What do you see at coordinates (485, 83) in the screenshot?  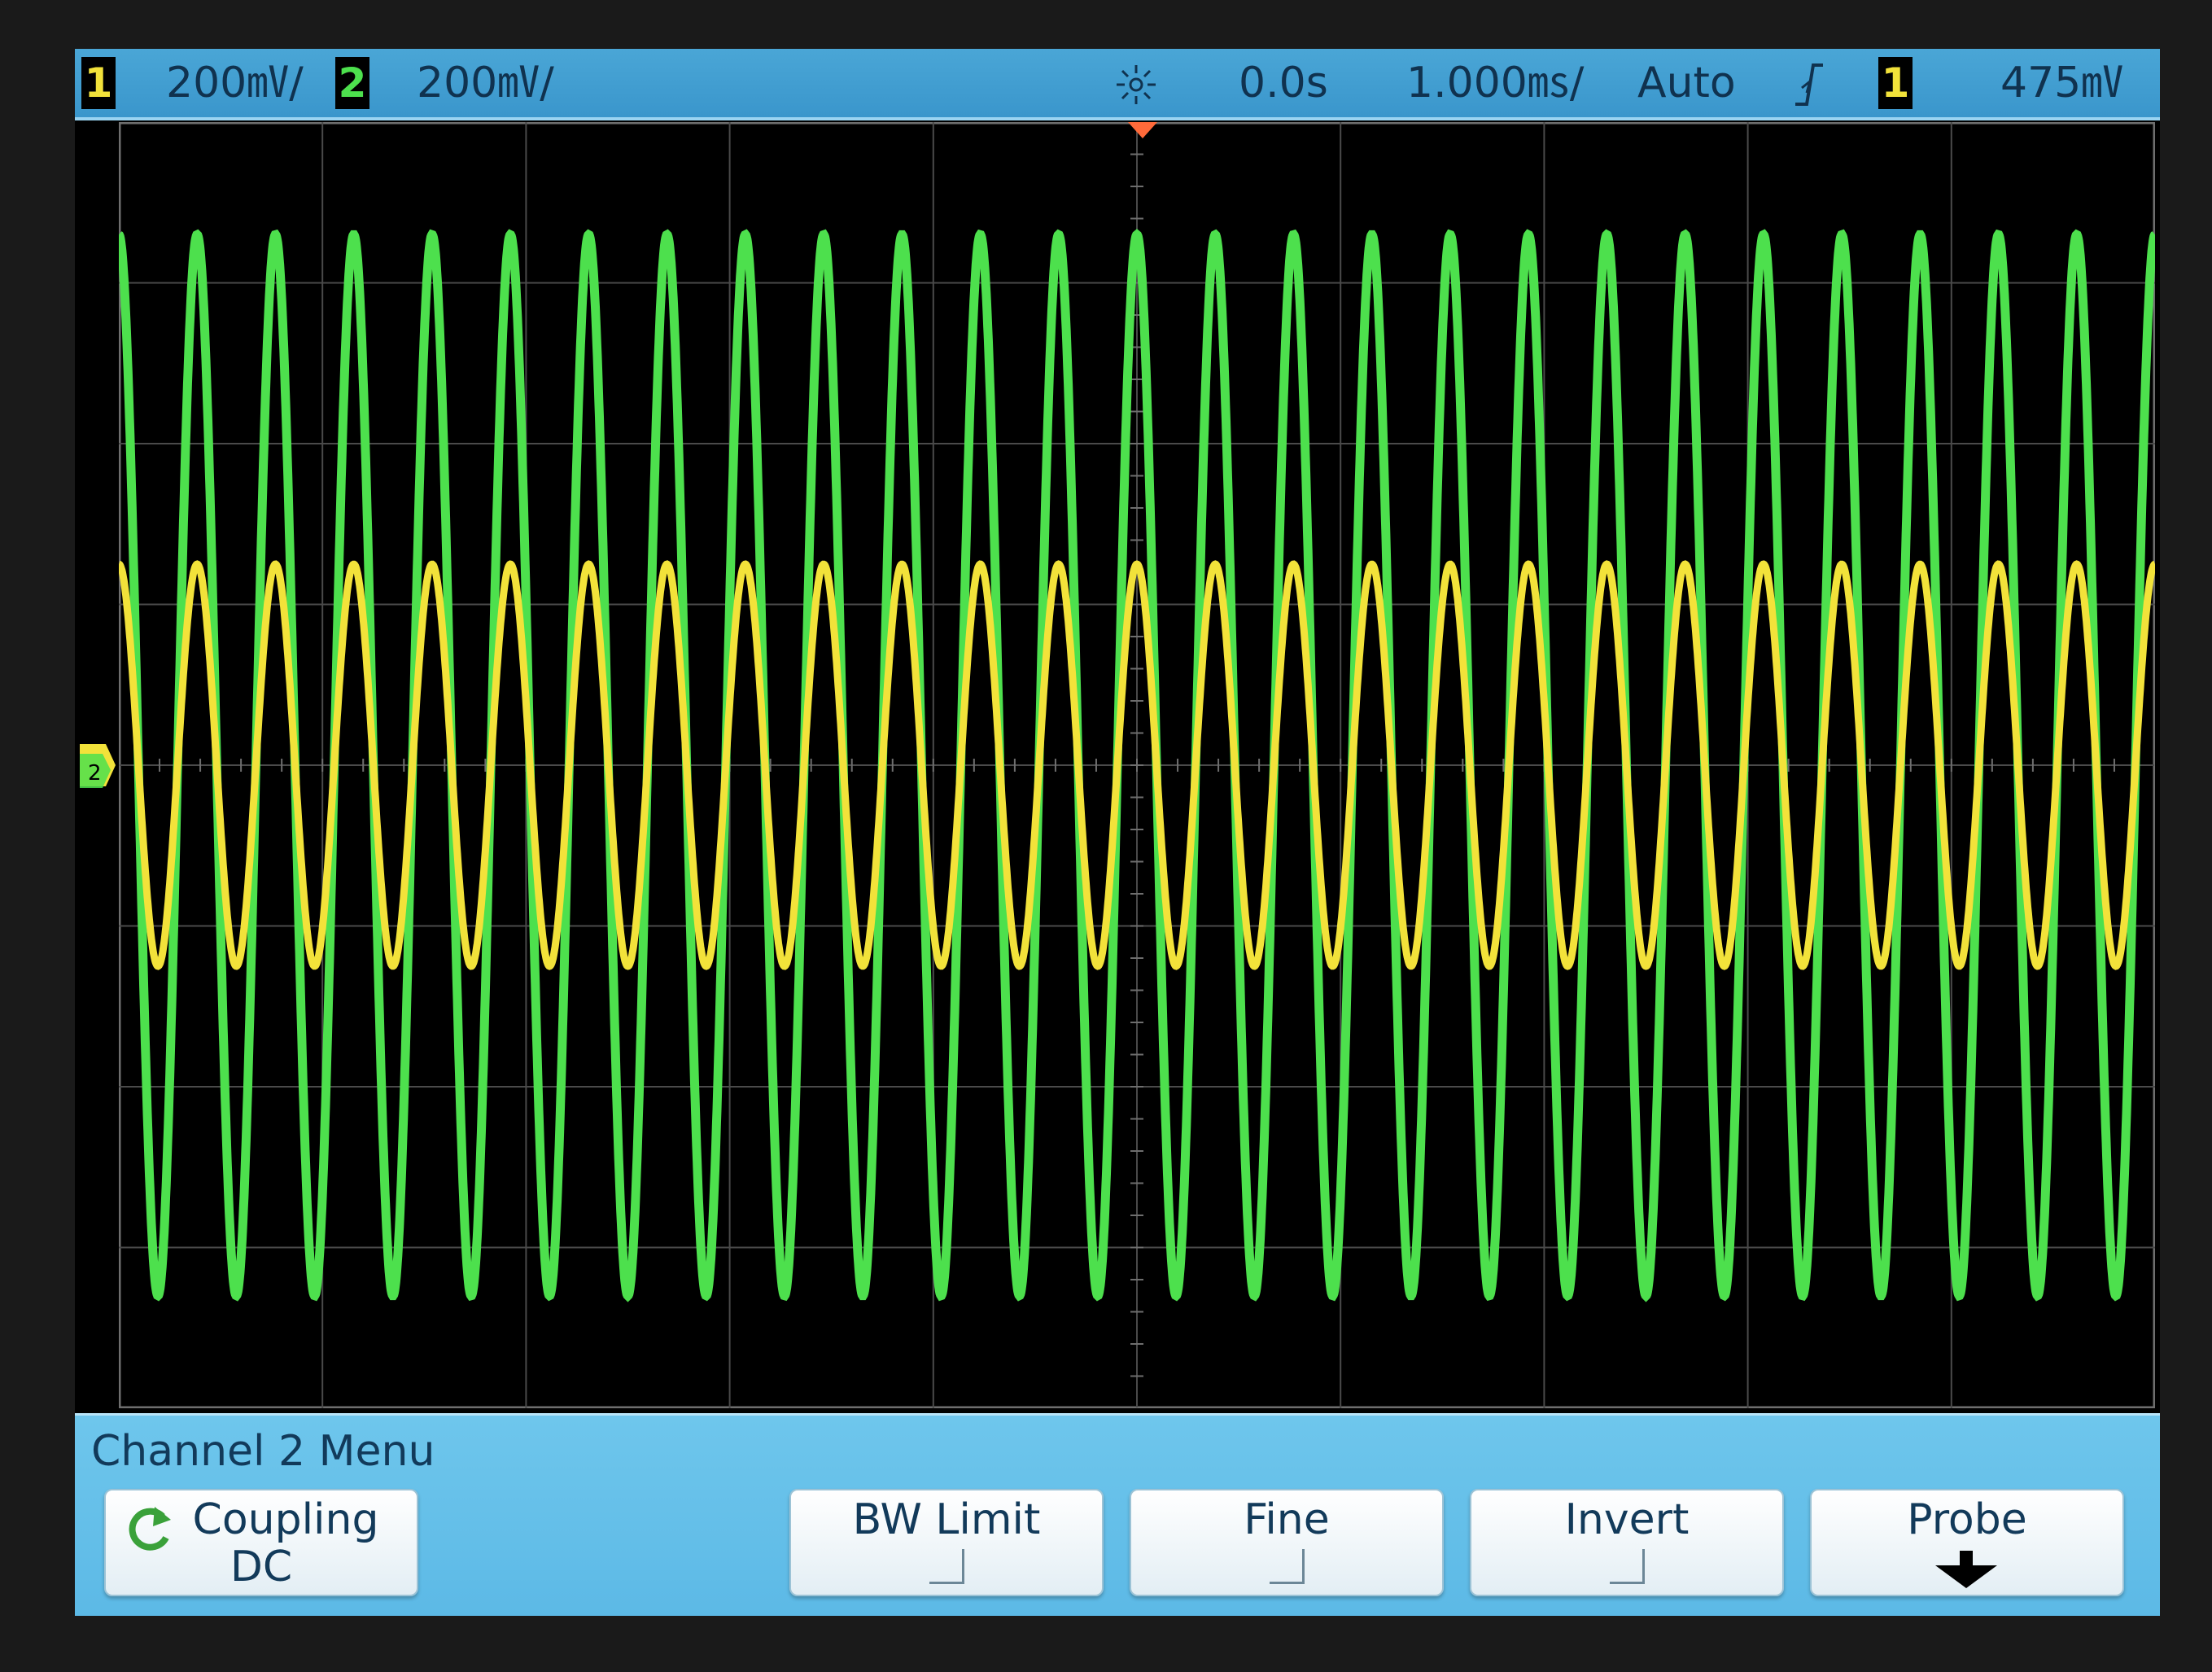 I see `ch2-scale: 200㎷/` at bounding box center [485, 83].